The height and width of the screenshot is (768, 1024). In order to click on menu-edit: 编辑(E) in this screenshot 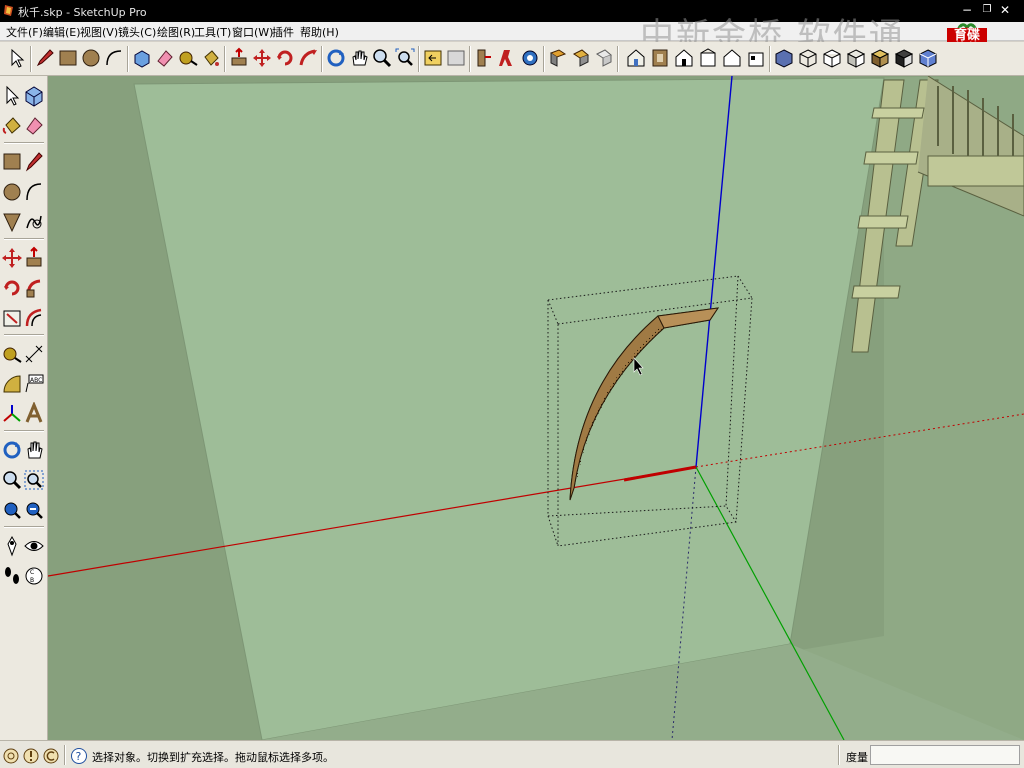, I will do `click(62, 32)`.